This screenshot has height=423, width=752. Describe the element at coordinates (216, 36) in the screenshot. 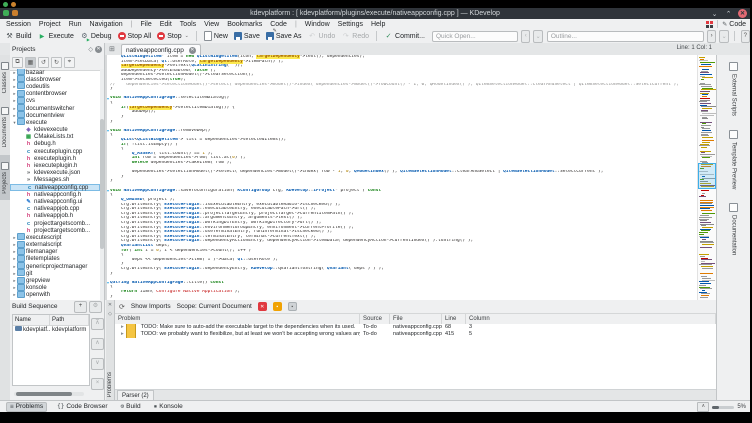

I see `new-button: New` at that location.